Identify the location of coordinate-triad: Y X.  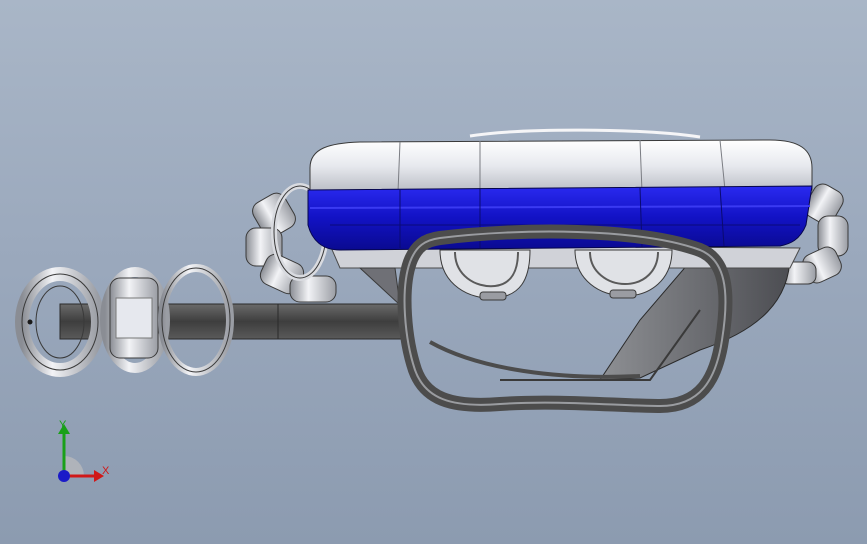
(84, 456).